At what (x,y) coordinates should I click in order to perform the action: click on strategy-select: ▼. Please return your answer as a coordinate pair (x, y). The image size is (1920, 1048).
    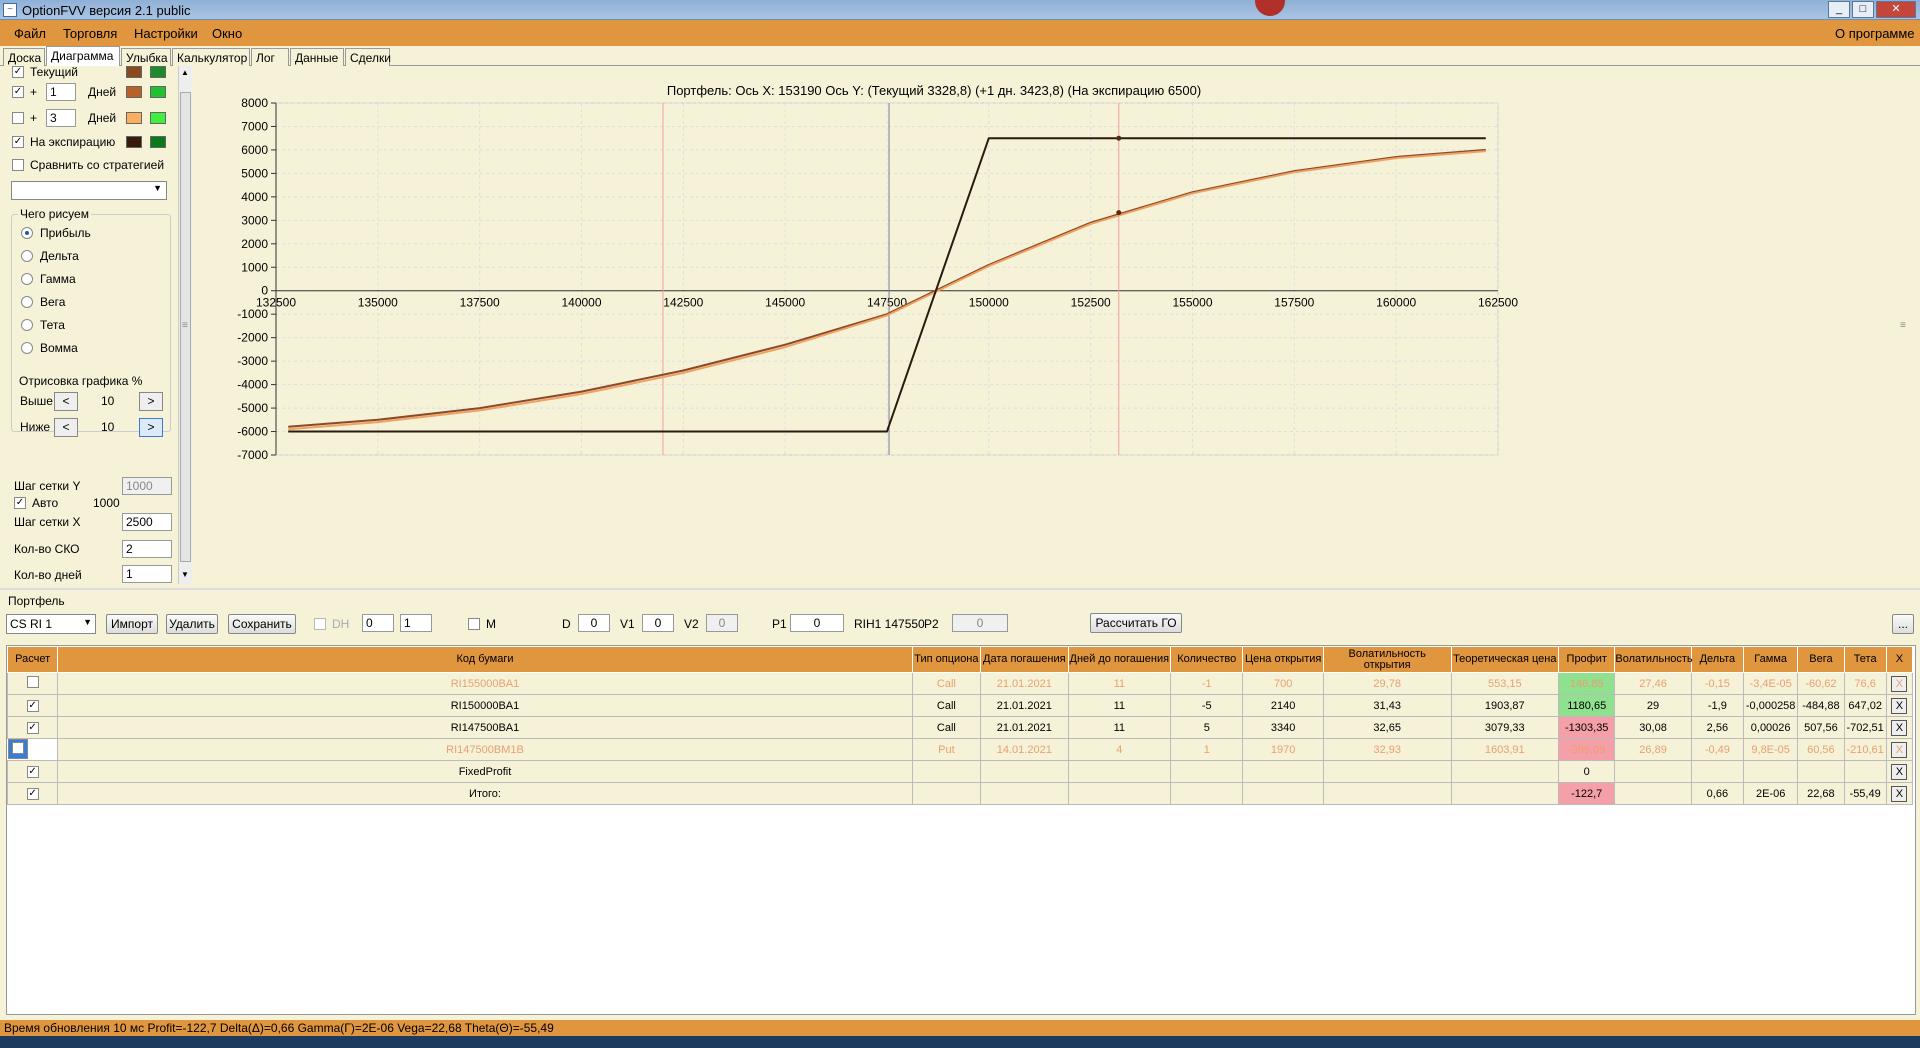
    Looking at the image, I should click on (89, 190).